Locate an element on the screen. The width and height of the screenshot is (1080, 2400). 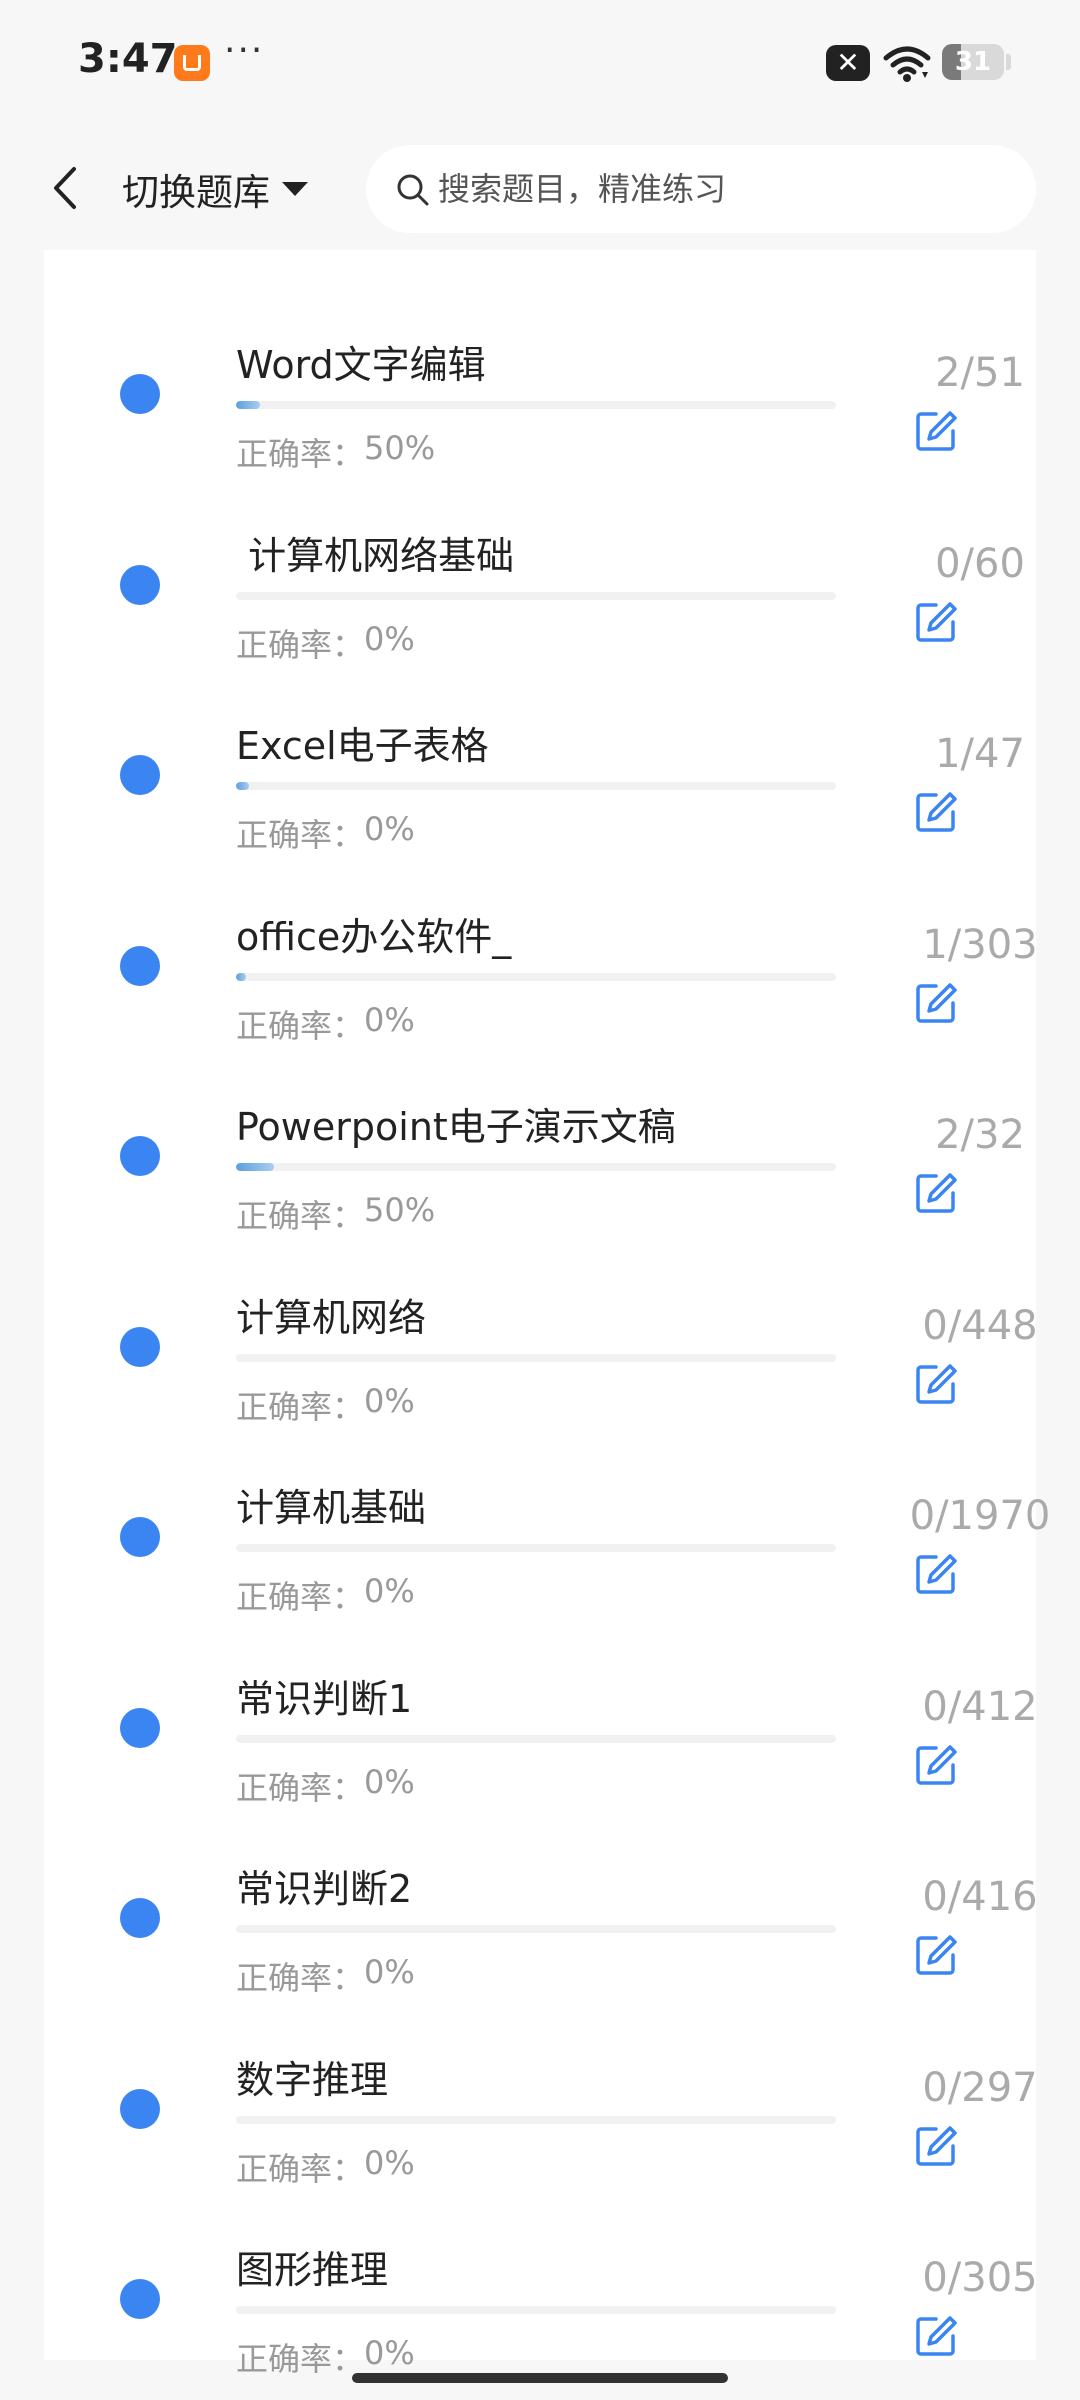
search-placeholder: 搜索题目，精准练习 is located at coordinates (582, 189).